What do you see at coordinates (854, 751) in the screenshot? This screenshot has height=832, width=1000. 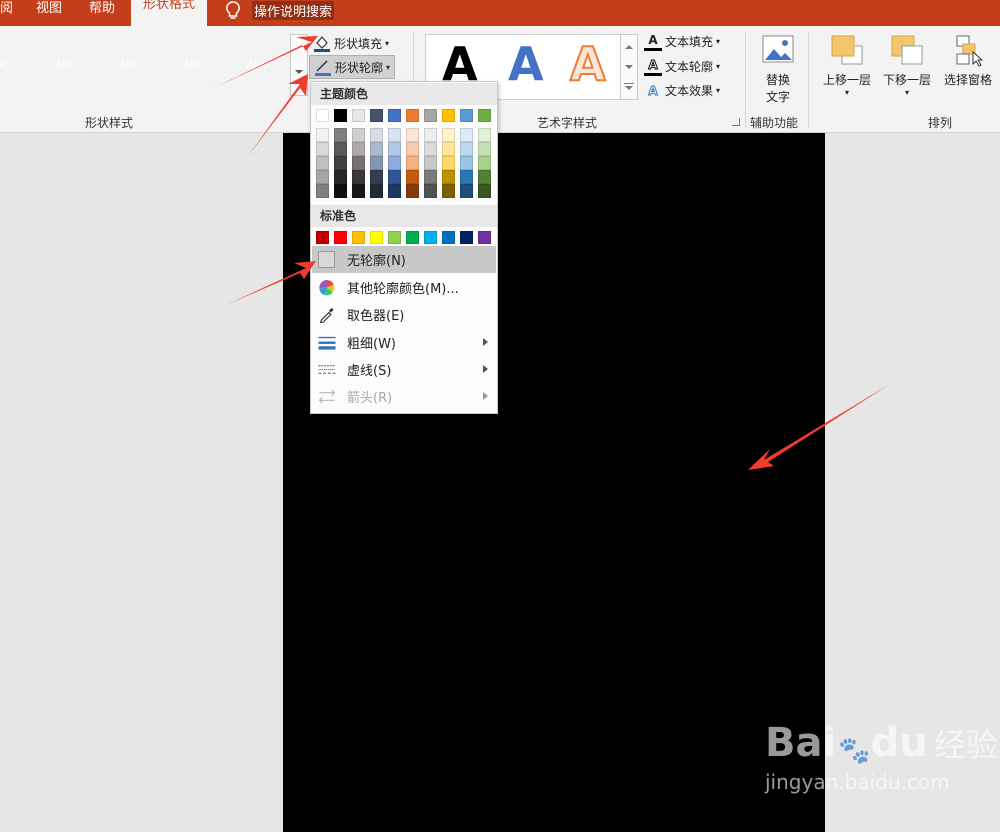 I see `paw-icon: 🐾` at bounding box center [854, 751].